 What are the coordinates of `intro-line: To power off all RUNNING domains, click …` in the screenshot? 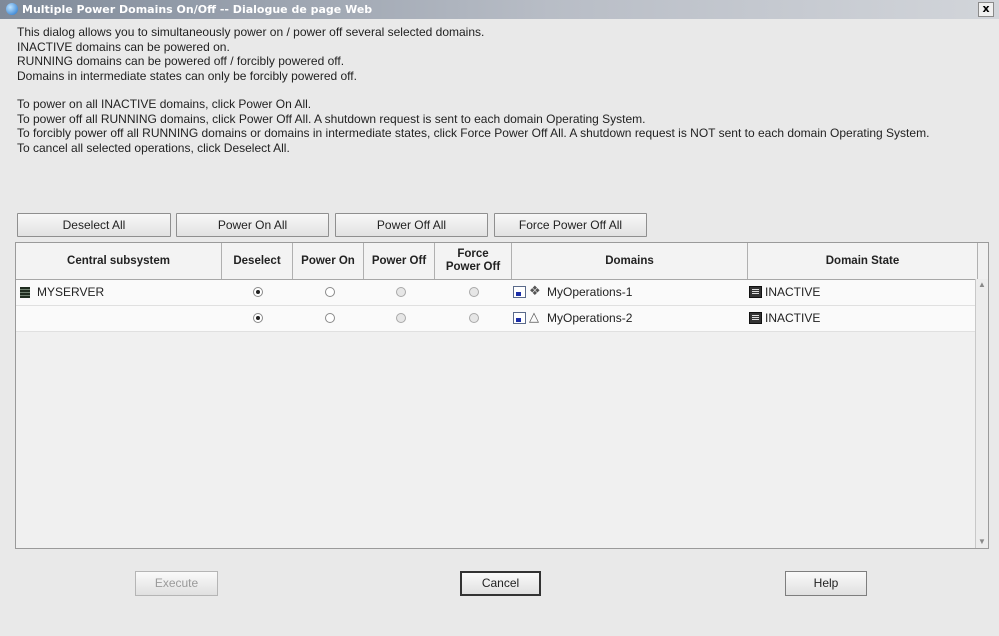 It's located at (331, 118).